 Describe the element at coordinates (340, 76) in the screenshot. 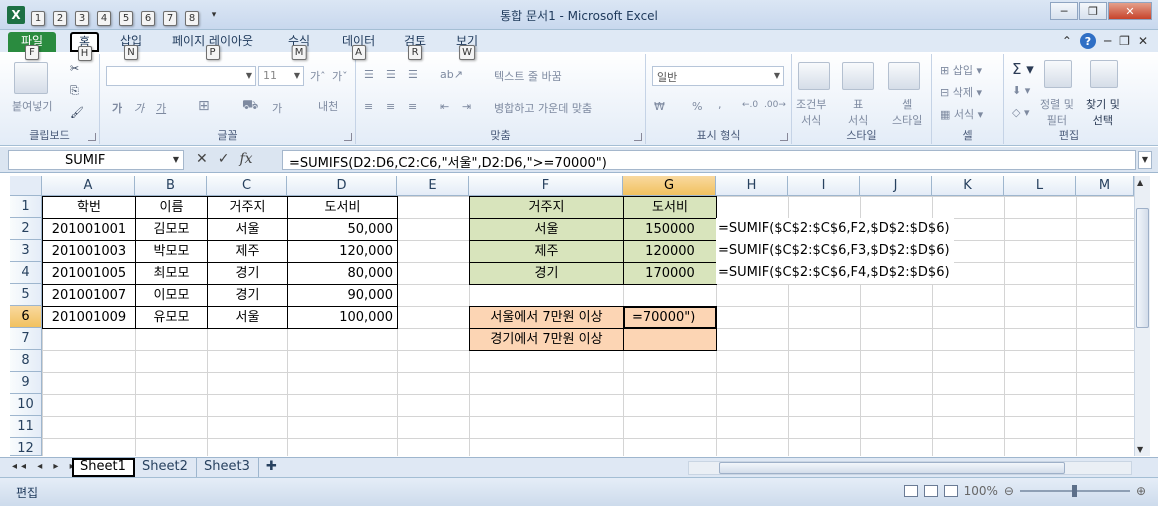

I see `shrink-font-icon: 가ˇ` at that location.